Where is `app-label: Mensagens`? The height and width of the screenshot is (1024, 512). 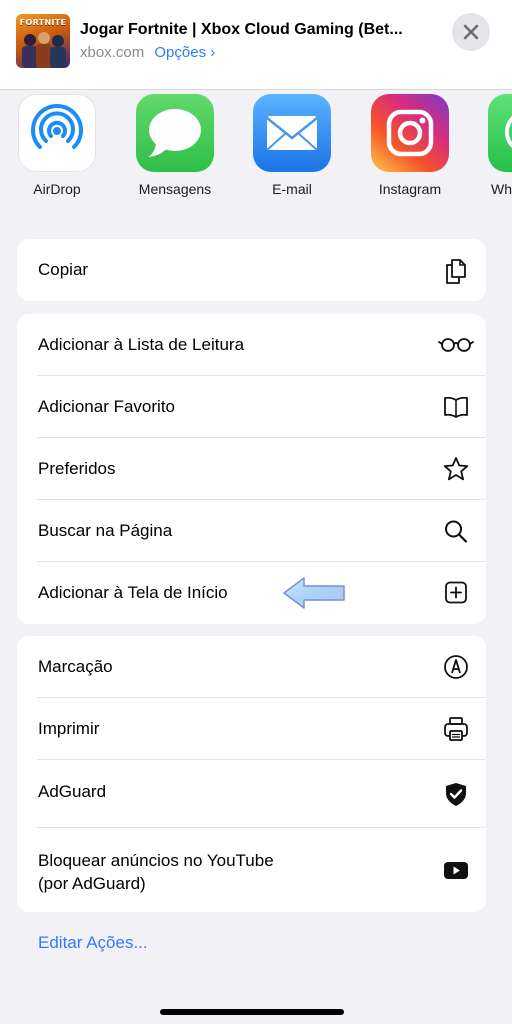 app-label: Mensagens is located at coordinates (175, 189).